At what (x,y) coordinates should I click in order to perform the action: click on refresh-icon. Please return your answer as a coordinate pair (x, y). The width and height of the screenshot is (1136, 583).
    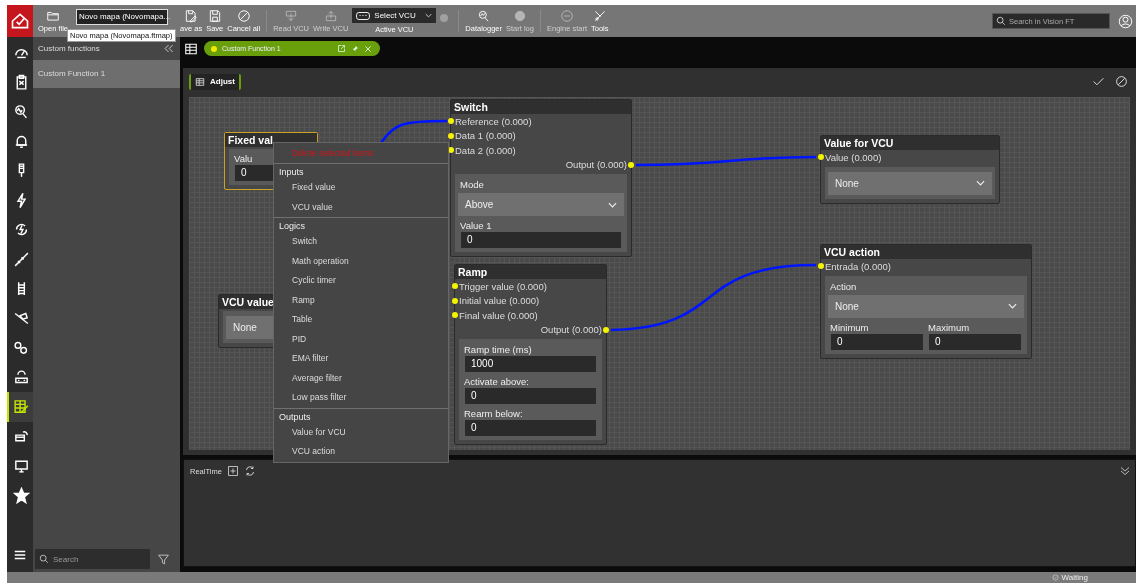
    Looking at the image, I should click on (249, 471).